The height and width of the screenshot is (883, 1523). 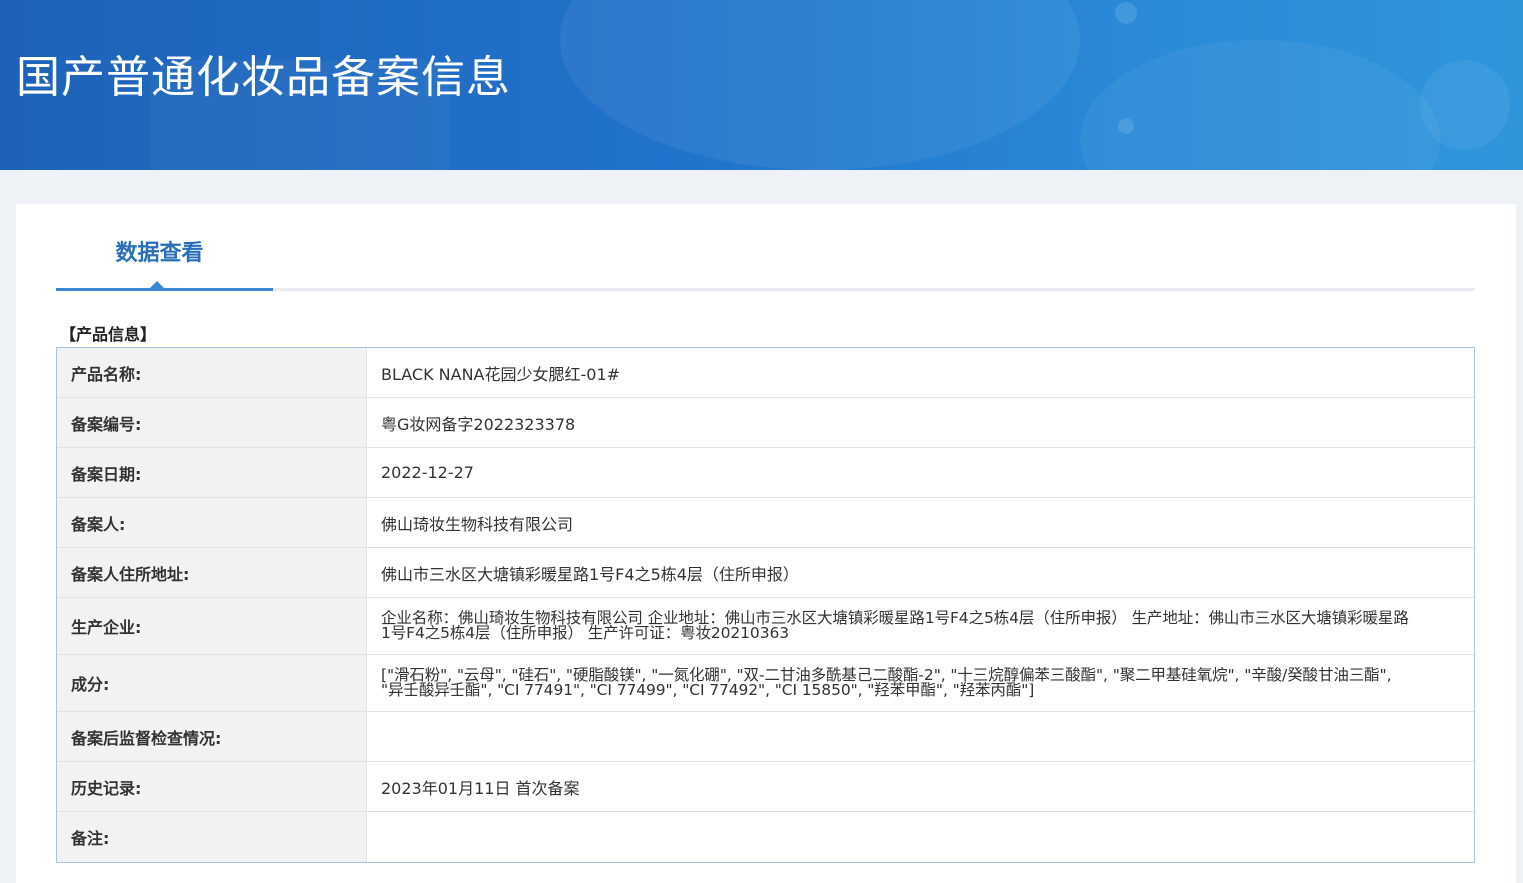 I want to click on table-row-record-number: 备案编号: 粤G妆网备字2022323378, so click(x=765, y=423).